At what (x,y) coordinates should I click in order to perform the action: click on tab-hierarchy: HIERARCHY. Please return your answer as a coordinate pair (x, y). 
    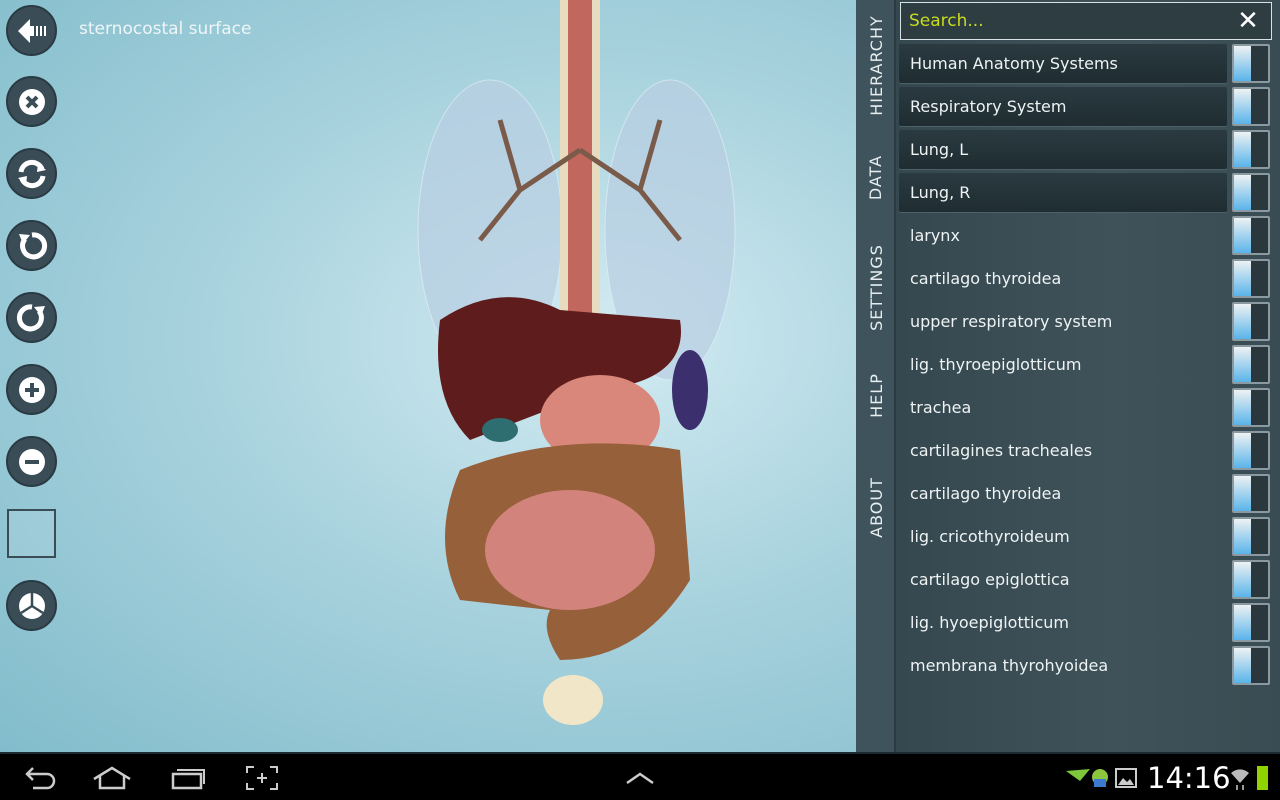
    Looking at the image, I should click on (876, 65).